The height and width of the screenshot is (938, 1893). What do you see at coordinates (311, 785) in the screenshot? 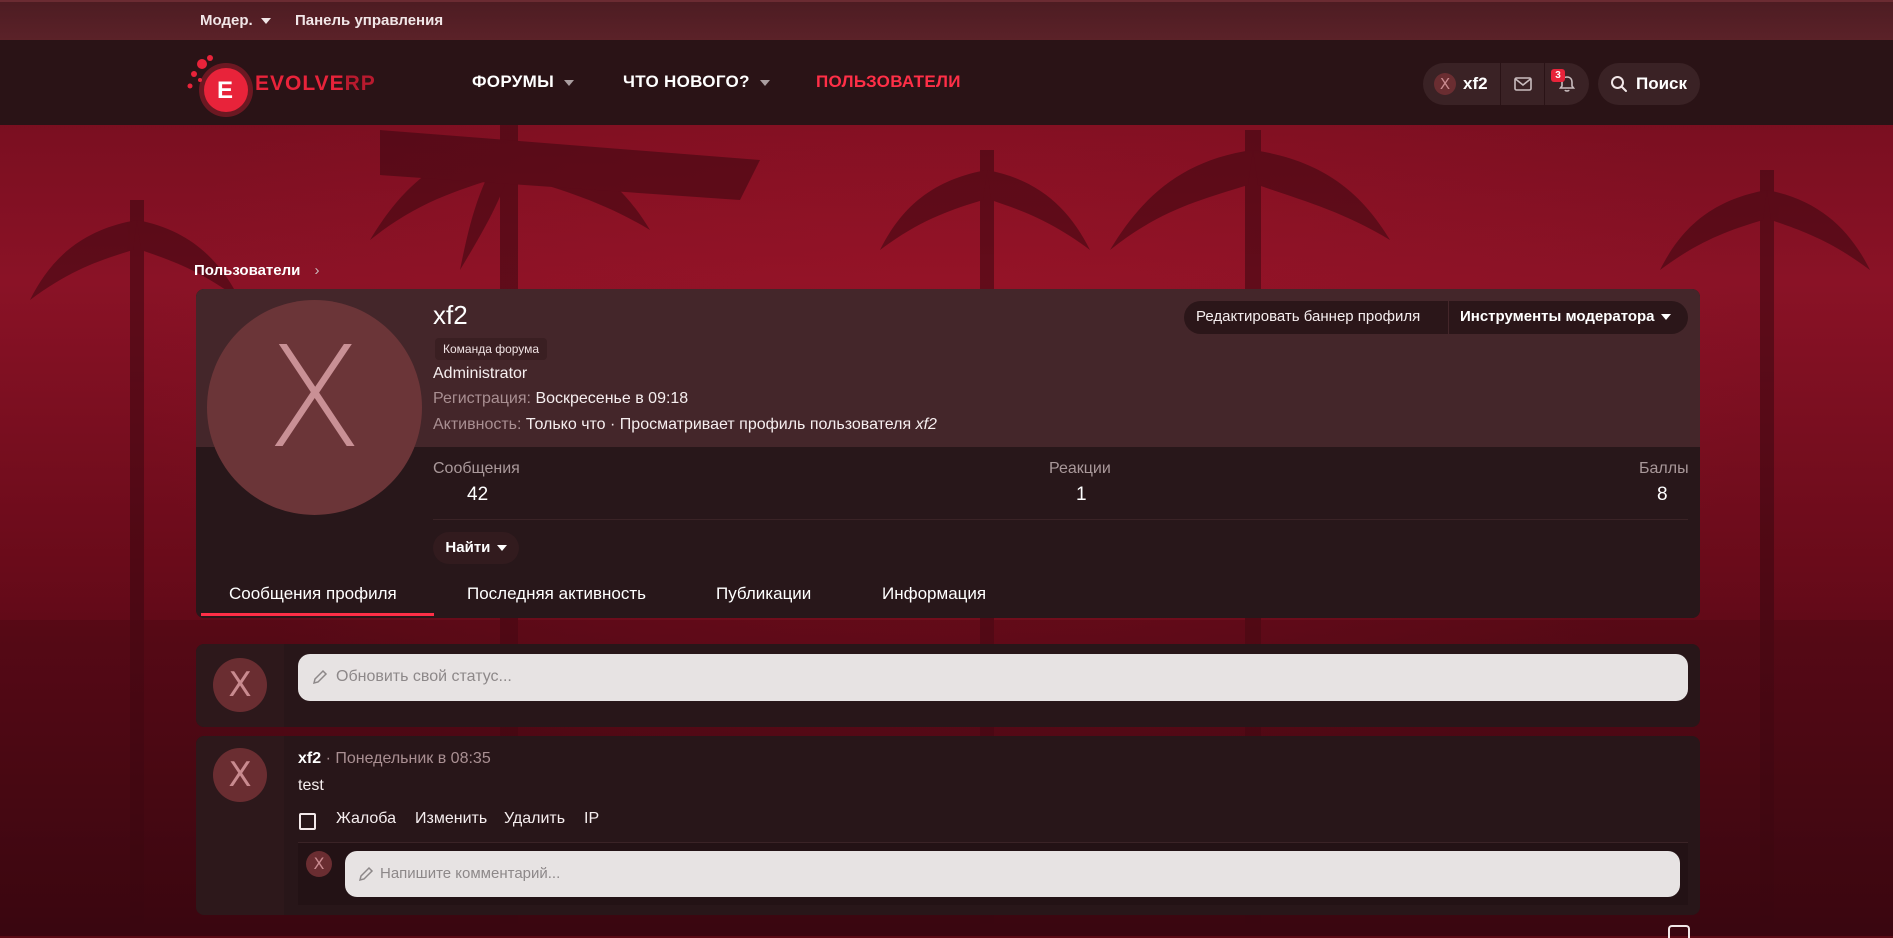
I see `post-body: test` at bounding box center [311, 785].